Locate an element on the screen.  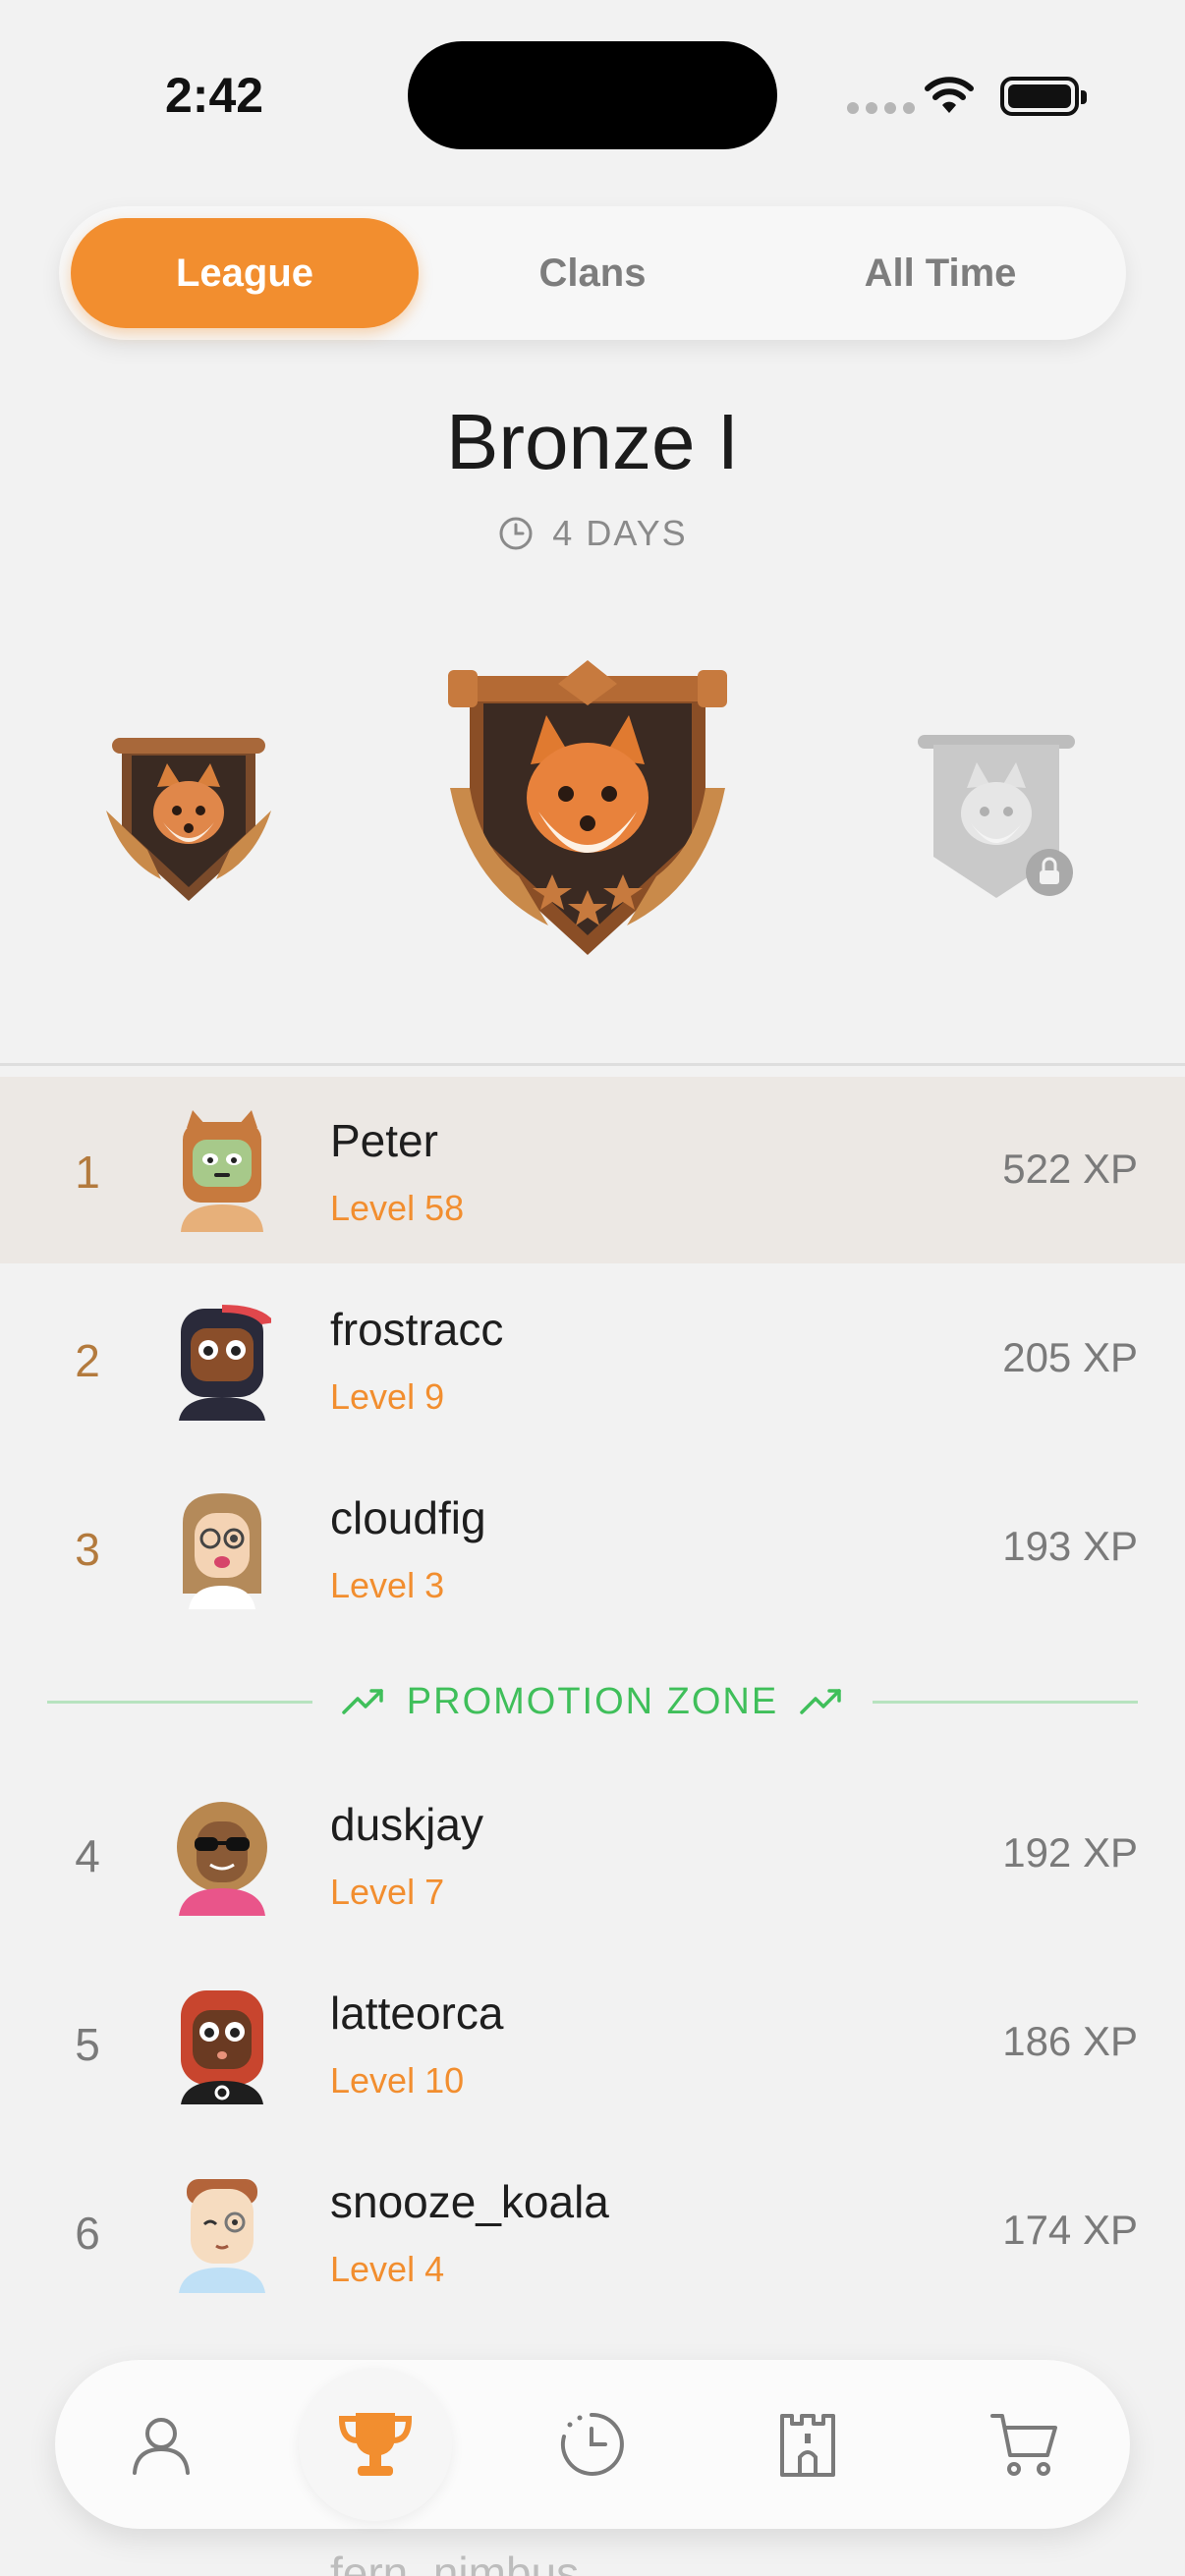
nav-history is located at coordinates (592, 2444).